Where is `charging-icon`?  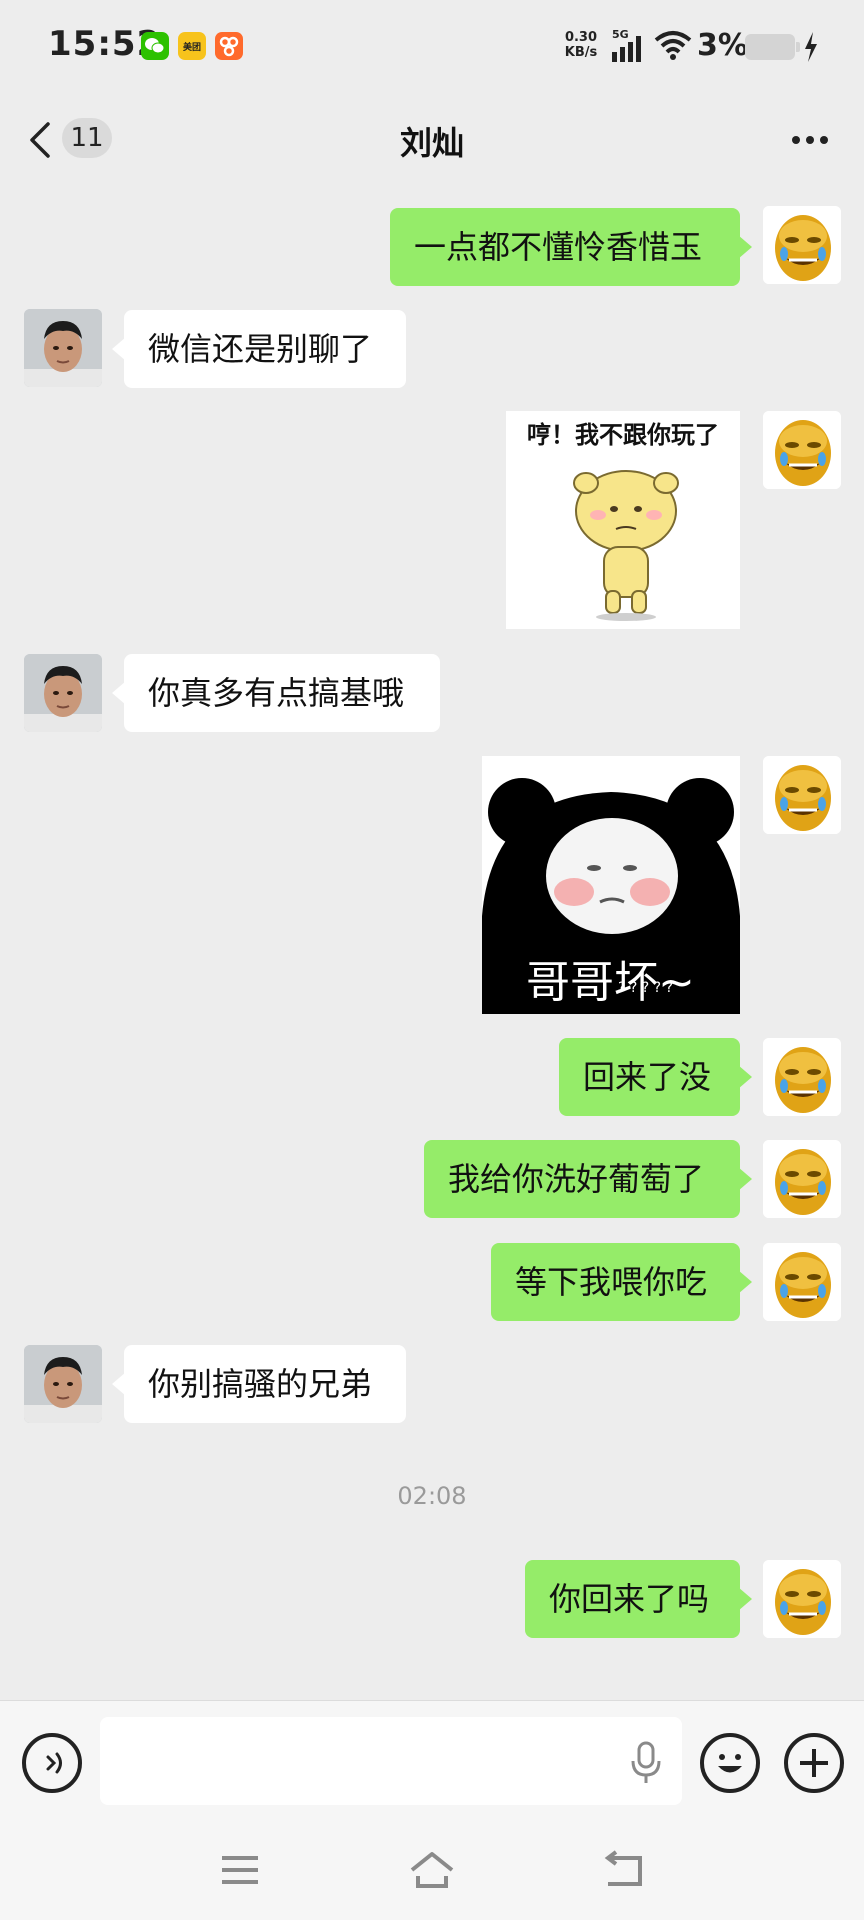 charging-icon is located at coordinates (811, 47).